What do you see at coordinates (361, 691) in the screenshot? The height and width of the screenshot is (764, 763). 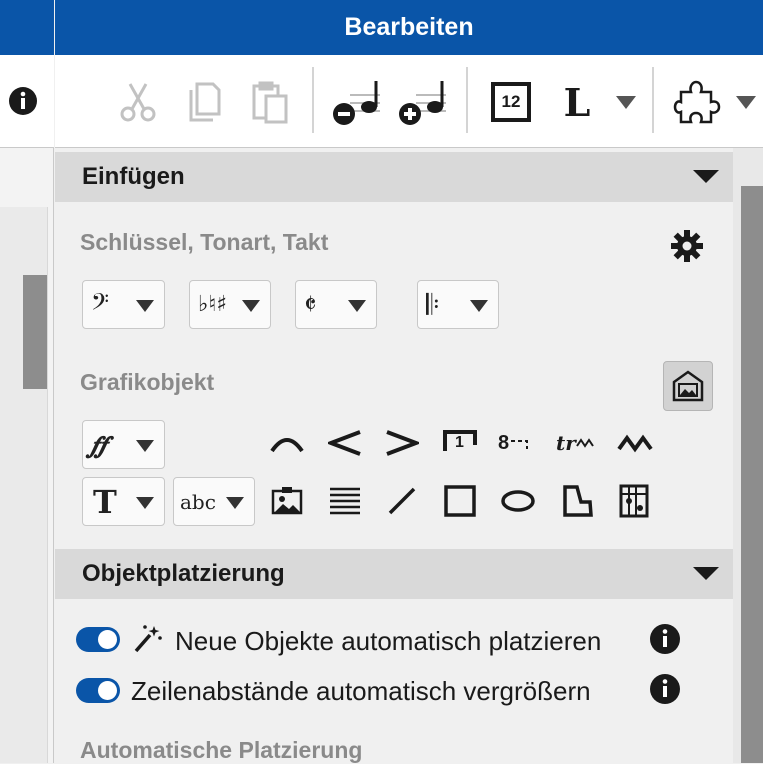 I see `auto-spacing-label: Zeilenabstände automatisch vergrößern` at bounding box center [361, 691].